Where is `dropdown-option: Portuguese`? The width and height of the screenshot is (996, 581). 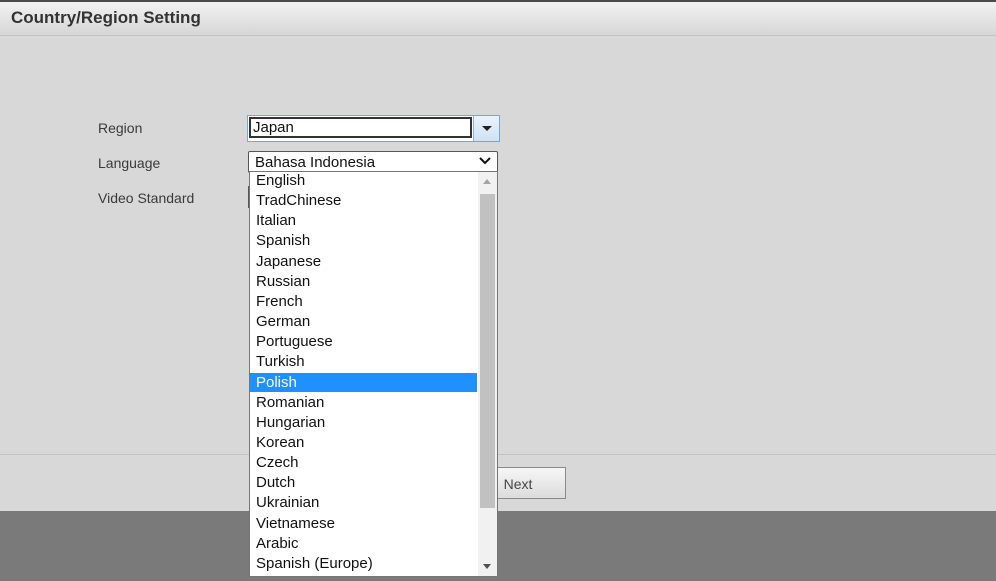
dropdown-option: Portuguese is located at coordinates (363, 341).